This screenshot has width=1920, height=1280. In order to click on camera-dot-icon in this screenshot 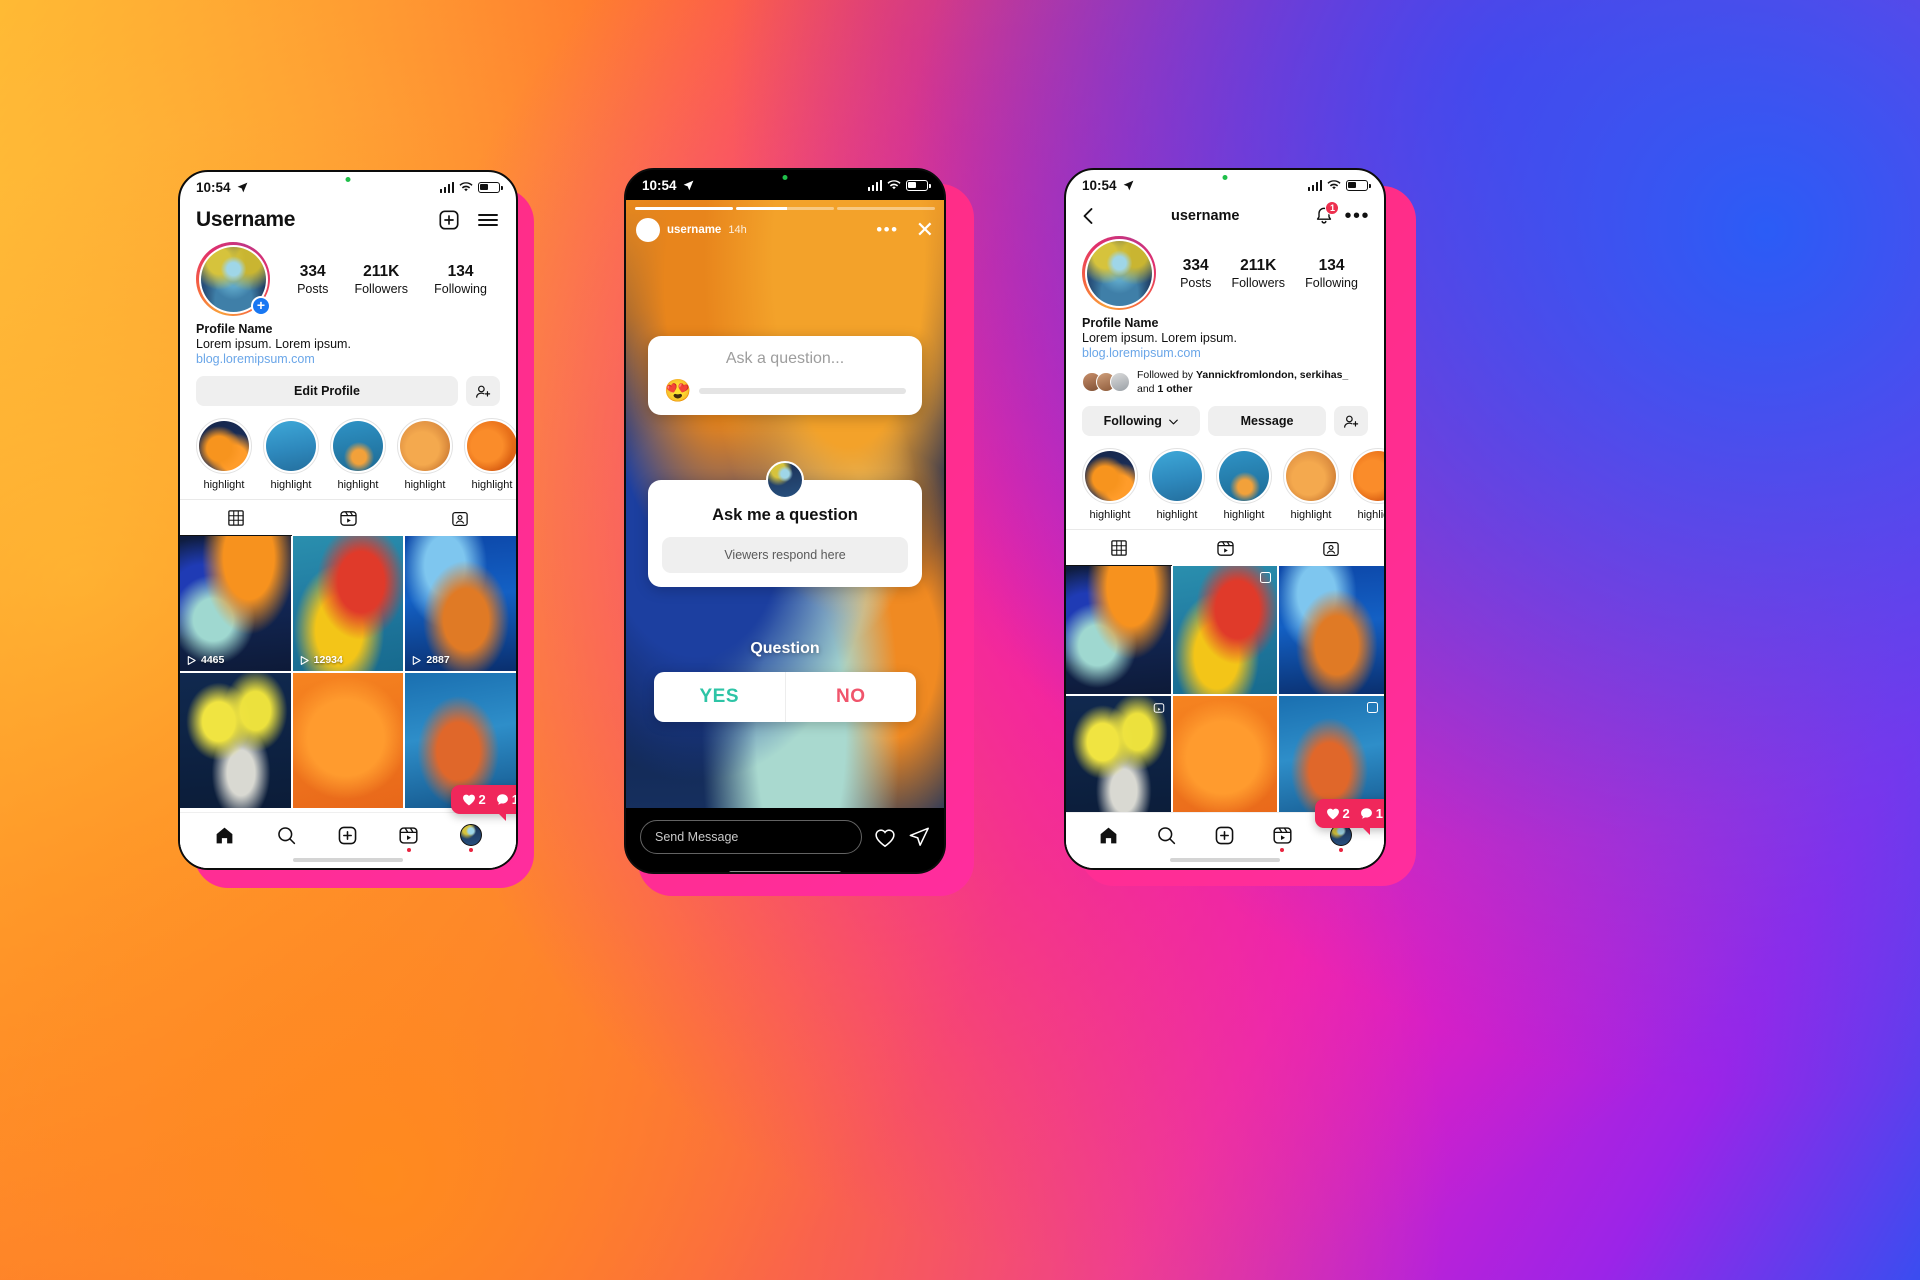, I will do `click(785, 177)`.